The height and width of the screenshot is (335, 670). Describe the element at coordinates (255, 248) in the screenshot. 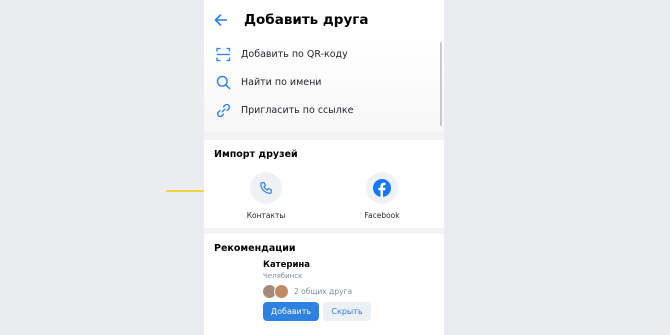

I see `section-title-recommendations: Рекомендации` at that location.